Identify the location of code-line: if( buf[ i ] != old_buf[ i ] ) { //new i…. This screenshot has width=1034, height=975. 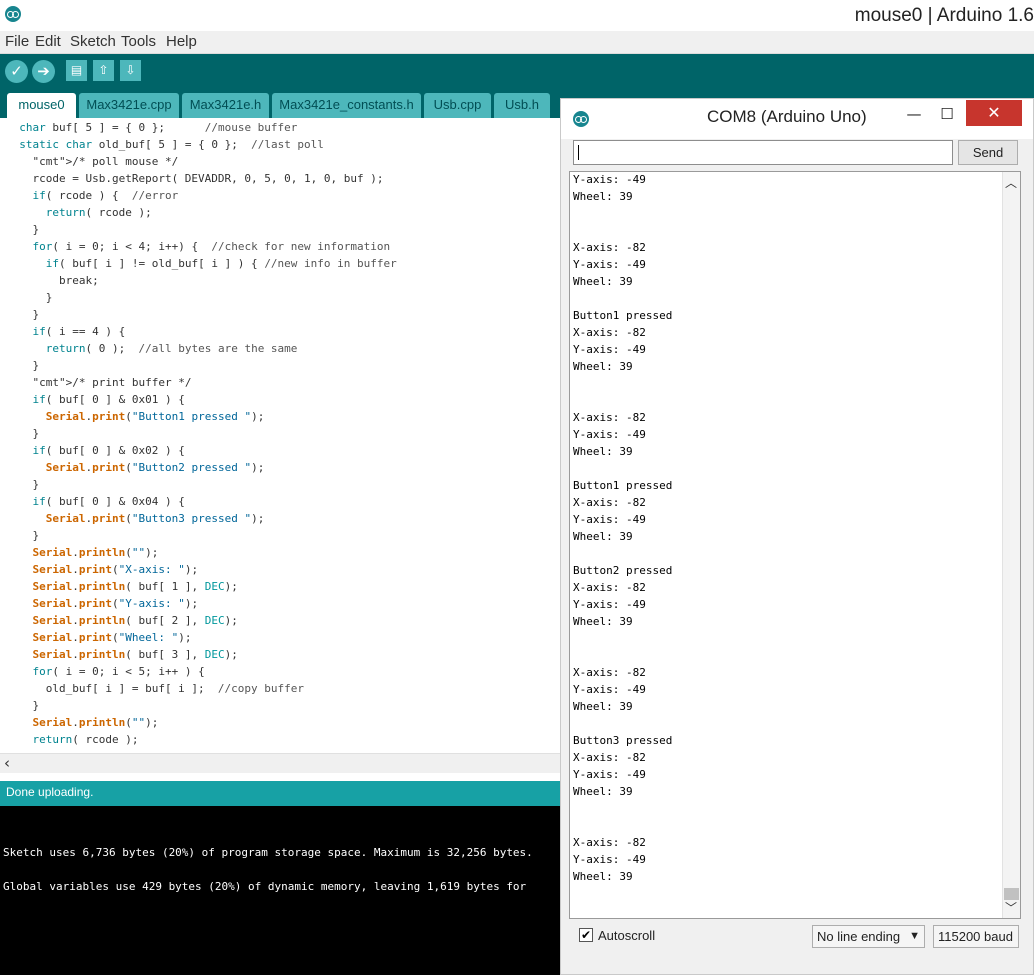
(221, 263).